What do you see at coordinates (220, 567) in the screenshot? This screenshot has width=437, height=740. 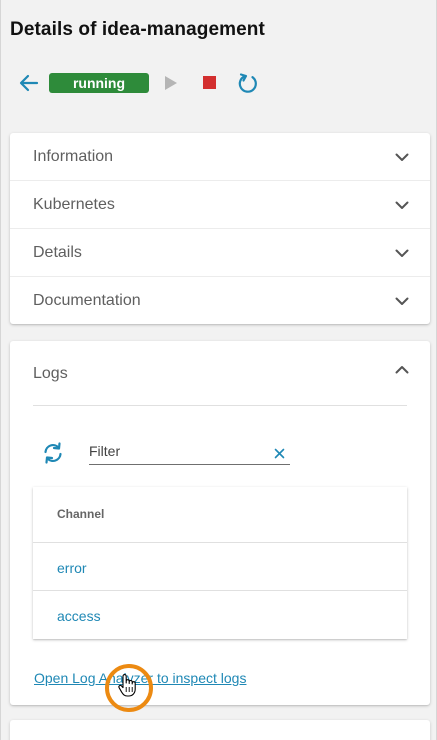 I see `table-row: error` at bounding box center [220, 567].